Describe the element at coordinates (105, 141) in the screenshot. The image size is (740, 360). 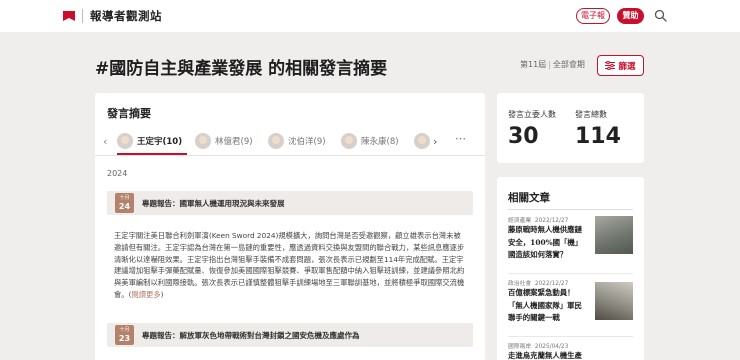
I see `chevron-left-icon: ‹` at that location.